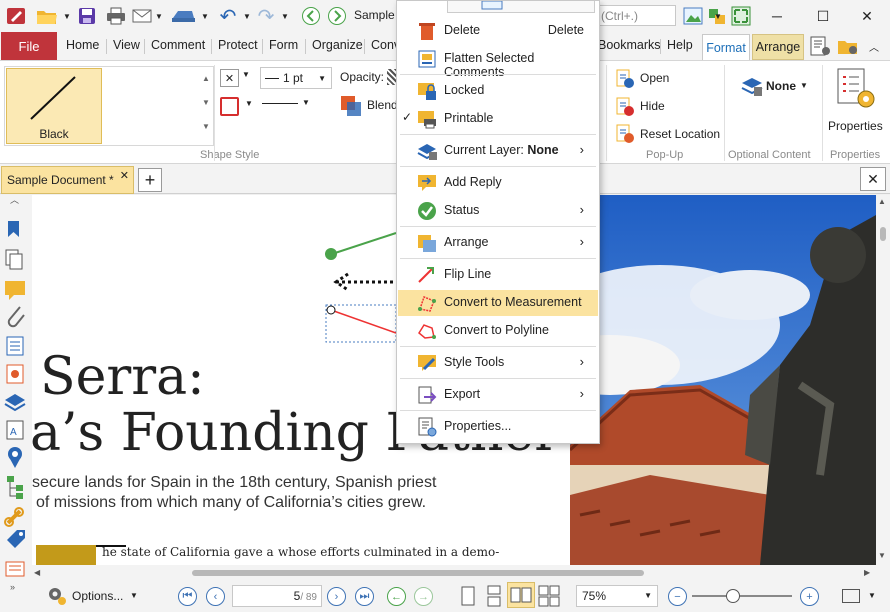 The height and width of the screenshot is (612, 890). Describe the element at coordinates (187, 596) in the screenshot. I see `first-page-button: ⏮` at that location.